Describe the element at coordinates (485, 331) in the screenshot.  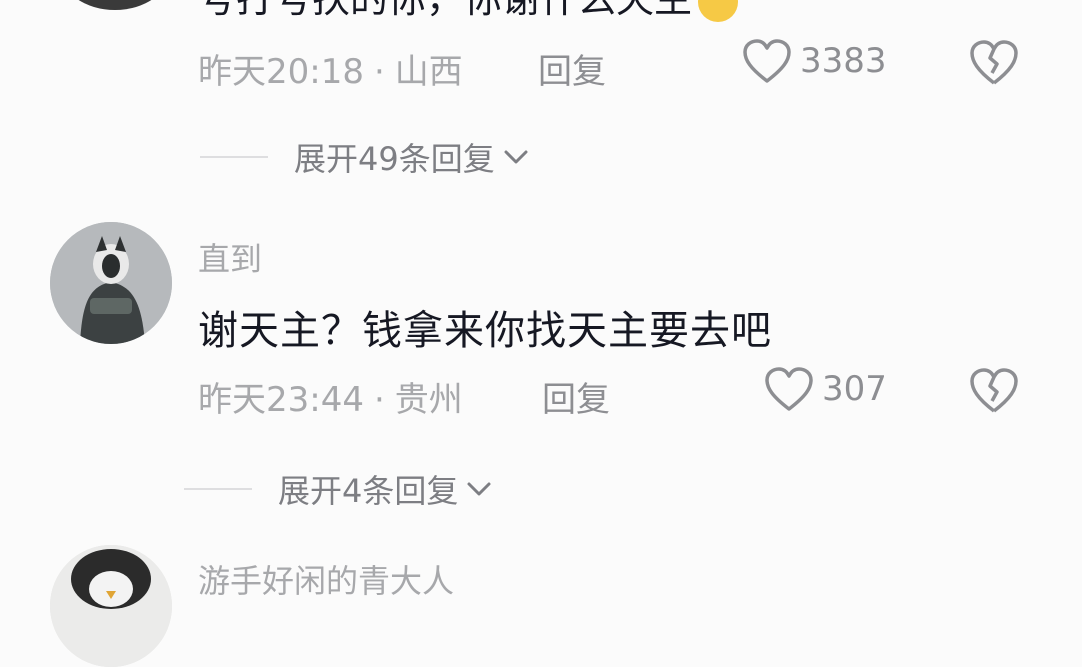
I see `comment-text: 谢天主？钱拿来你找天主要去吧` at that location.